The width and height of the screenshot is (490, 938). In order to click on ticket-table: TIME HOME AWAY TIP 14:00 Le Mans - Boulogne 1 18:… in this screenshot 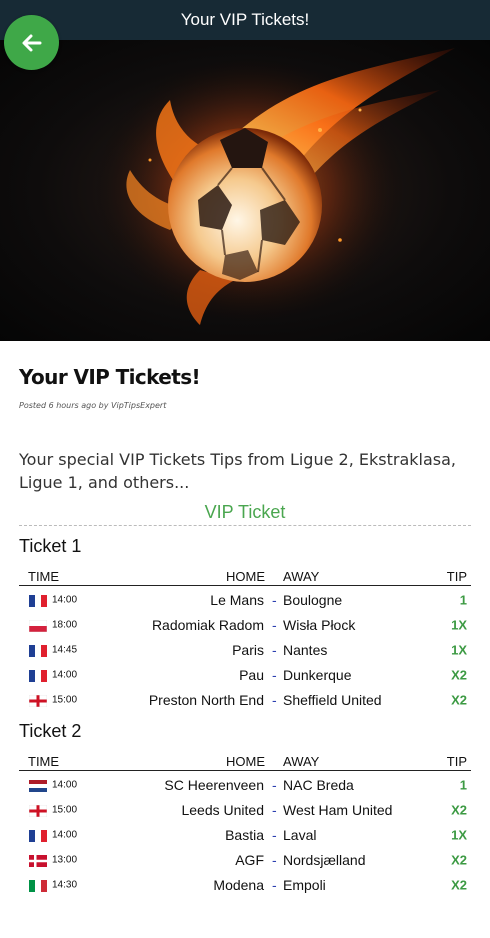, I will do `click(245, 640)`.